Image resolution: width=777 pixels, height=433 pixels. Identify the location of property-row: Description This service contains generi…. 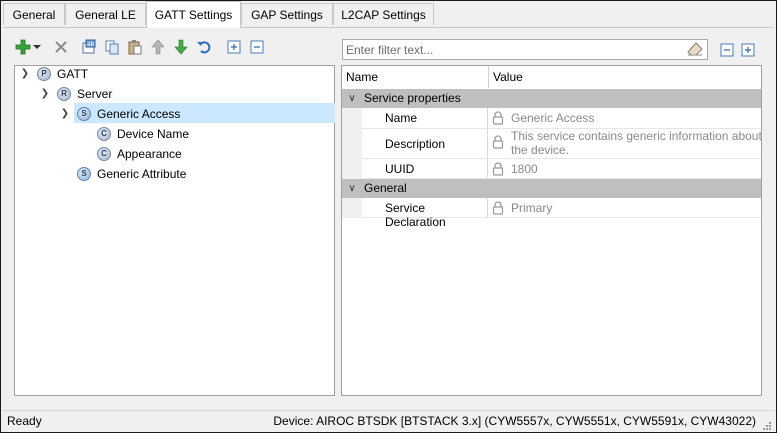
(561, 144).